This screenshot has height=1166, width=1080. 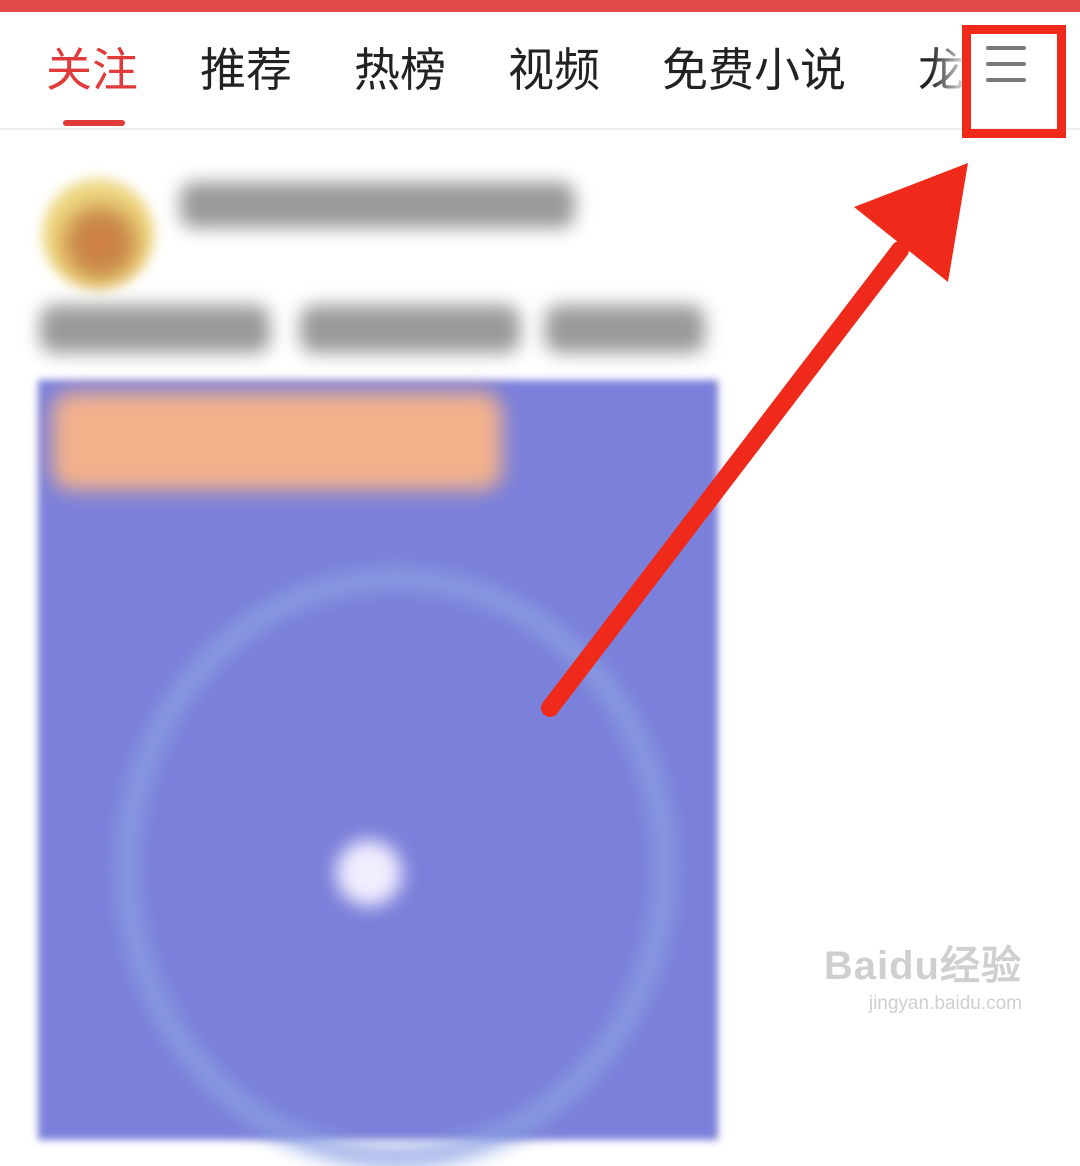 I want to click on tab-follow: 关注, so click(x=92, y=70).